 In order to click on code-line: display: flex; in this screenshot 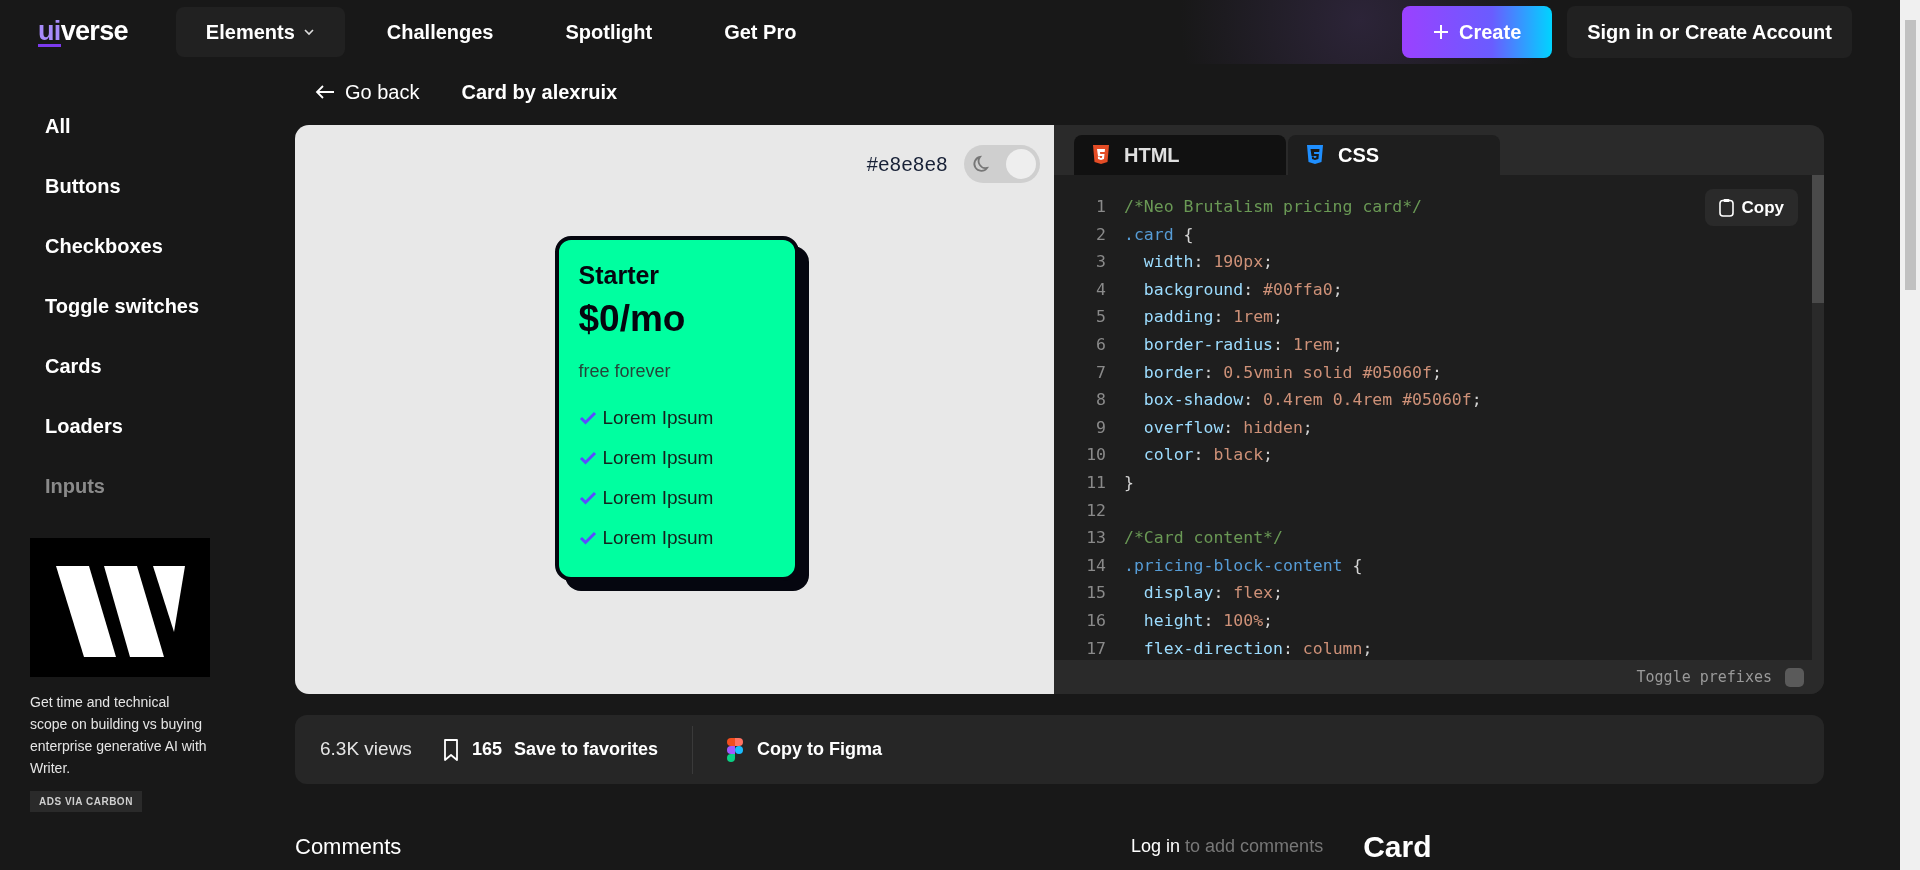, I will do `click(1212, 593)`.